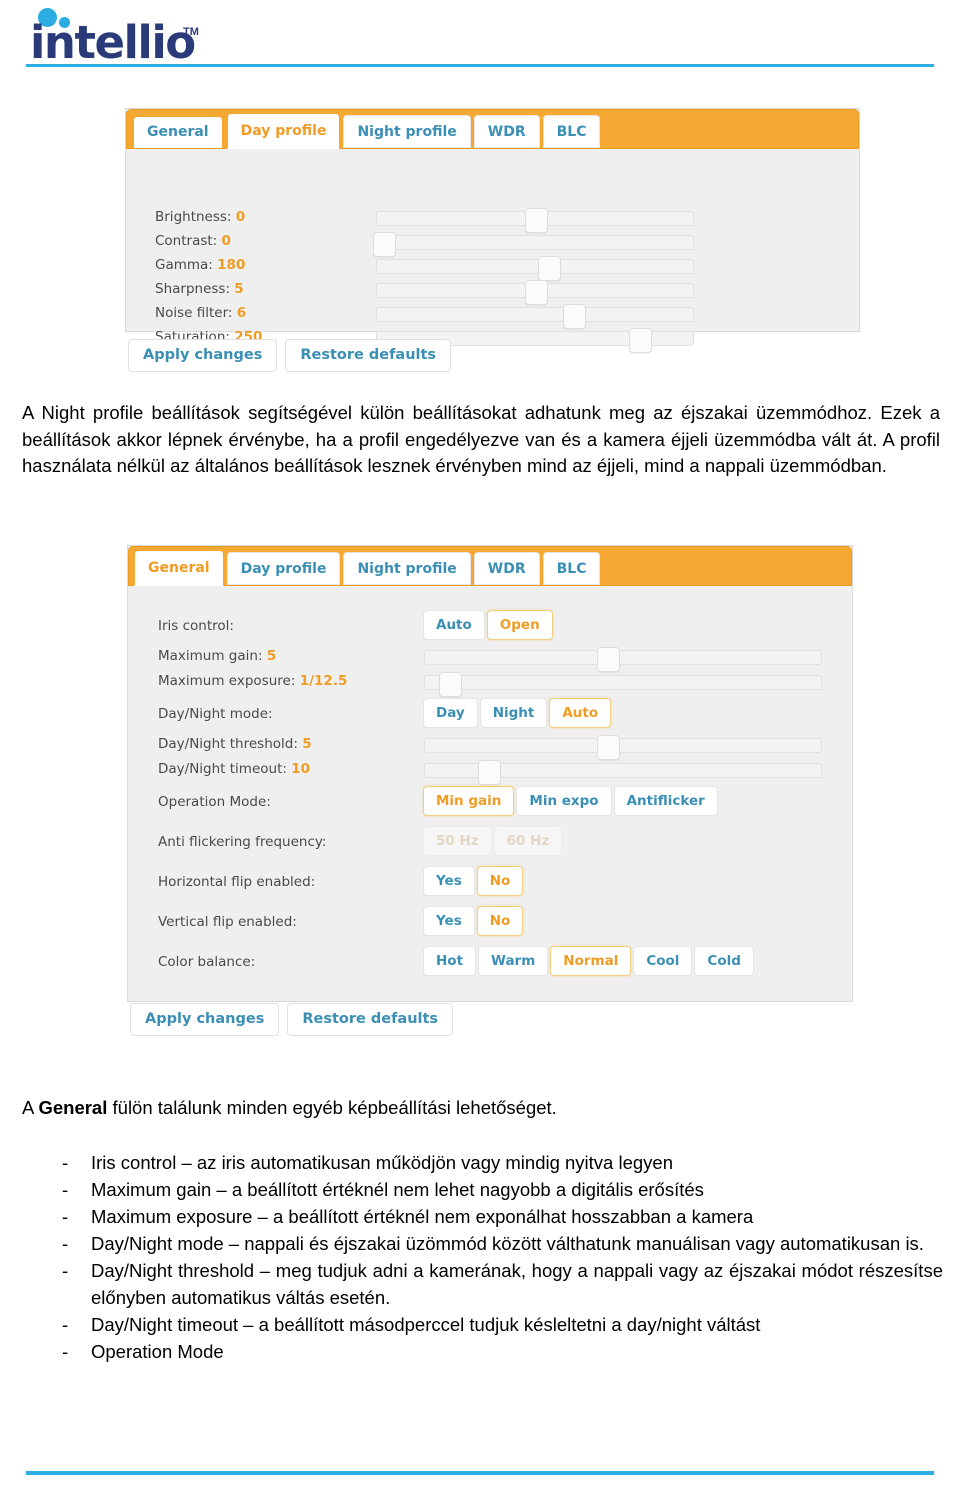  Describe the element at coordinates (513, 713) in the screenshot. I see `day-night-mode-option-night: Night` at that location.